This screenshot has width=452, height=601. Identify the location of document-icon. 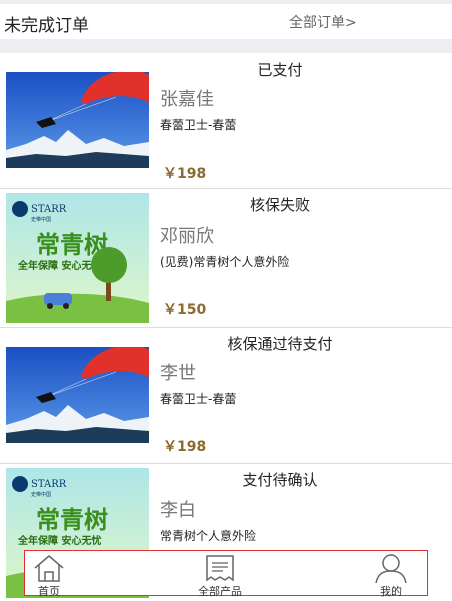
(220, 568).